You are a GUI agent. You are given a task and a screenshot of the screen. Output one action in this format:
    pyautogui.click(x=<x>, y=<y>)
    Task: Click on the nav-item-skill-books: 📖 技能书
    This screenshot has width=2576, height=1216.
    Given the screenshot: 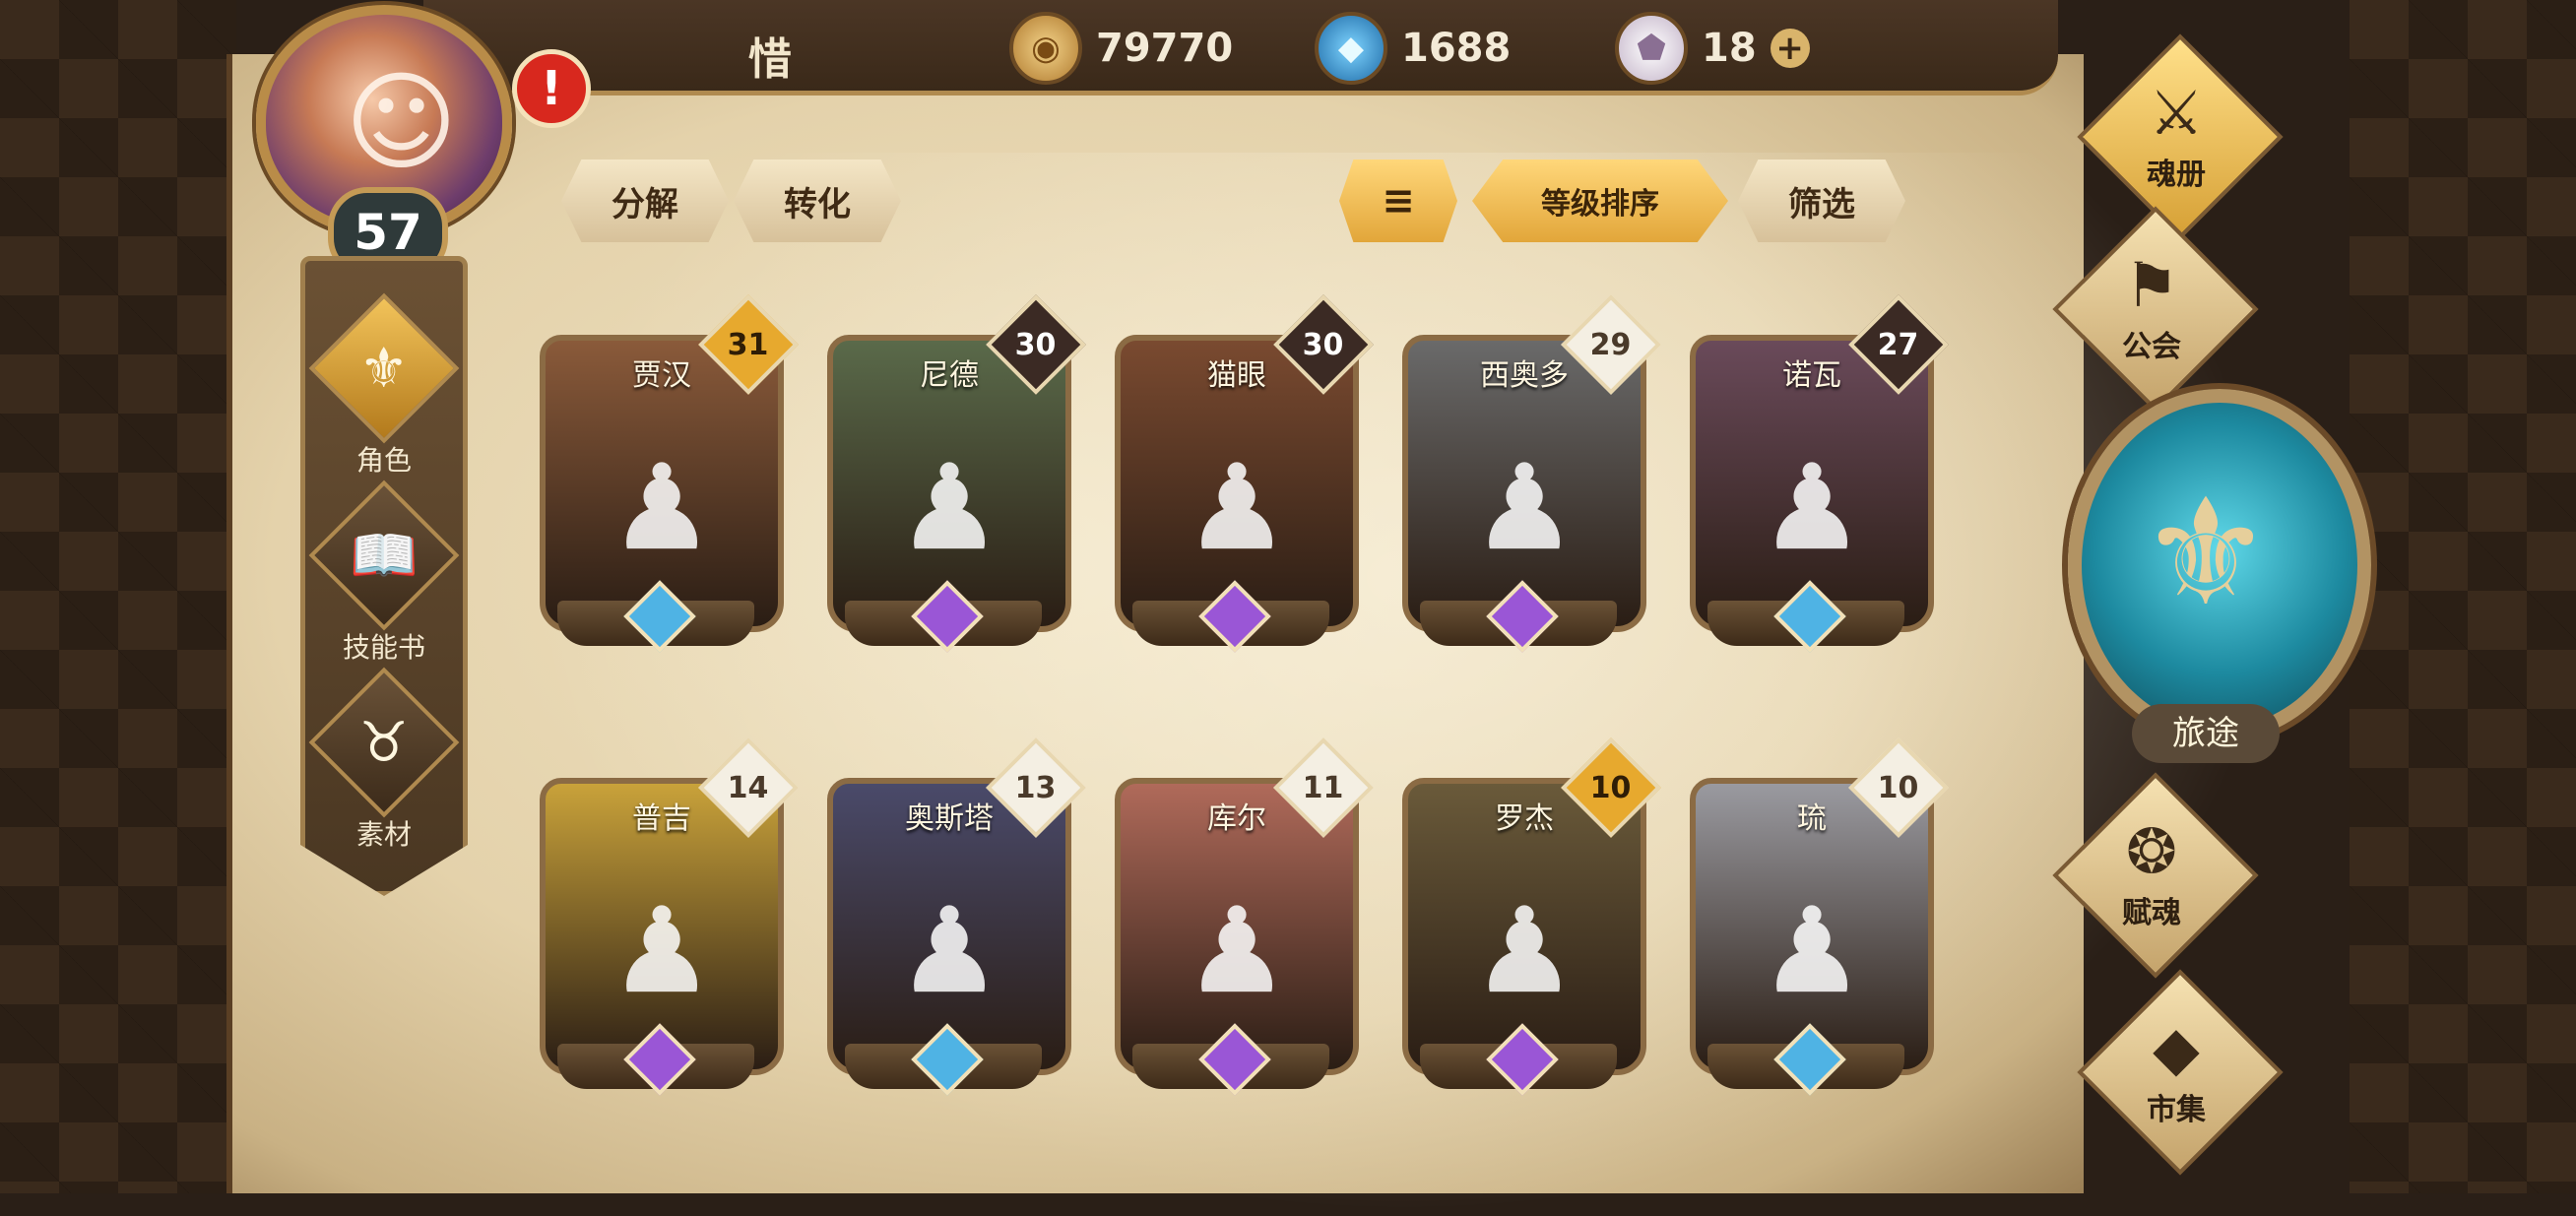 What is the action you would take?
    pyautogui.click(x=384, y=573)
    